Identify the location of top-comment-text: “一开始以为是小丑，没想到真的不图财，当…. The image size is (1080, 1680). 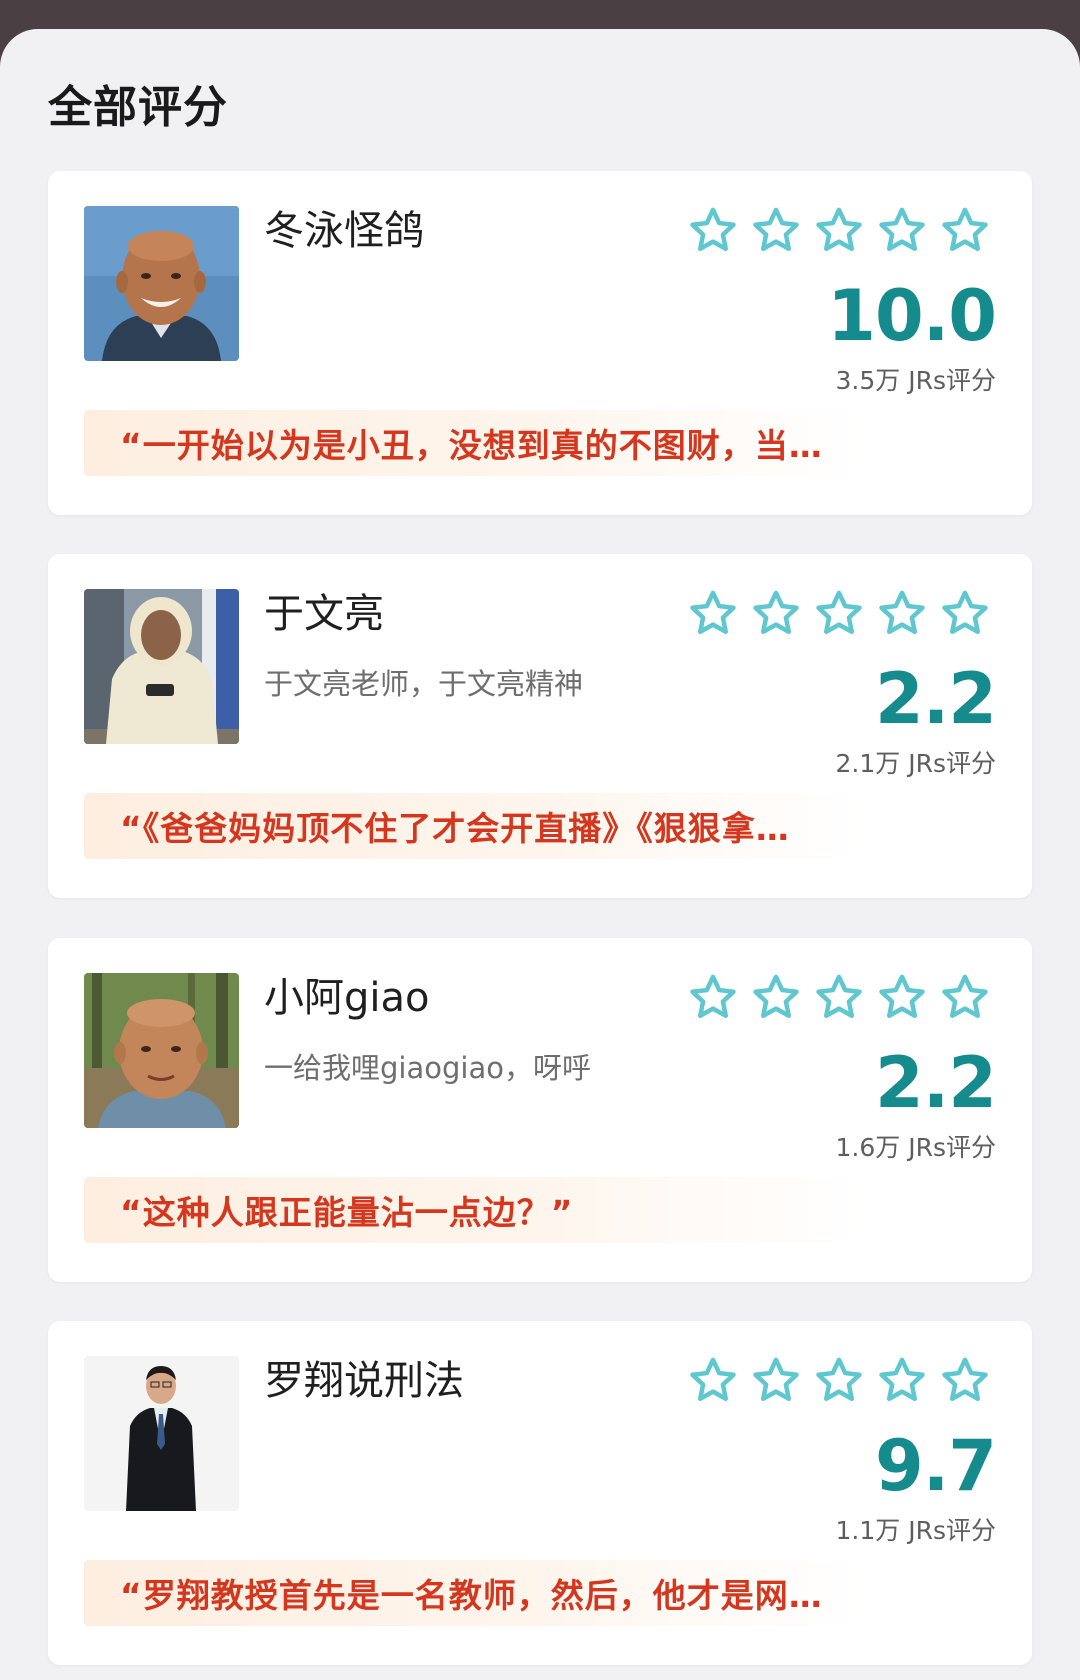
(471, 445).